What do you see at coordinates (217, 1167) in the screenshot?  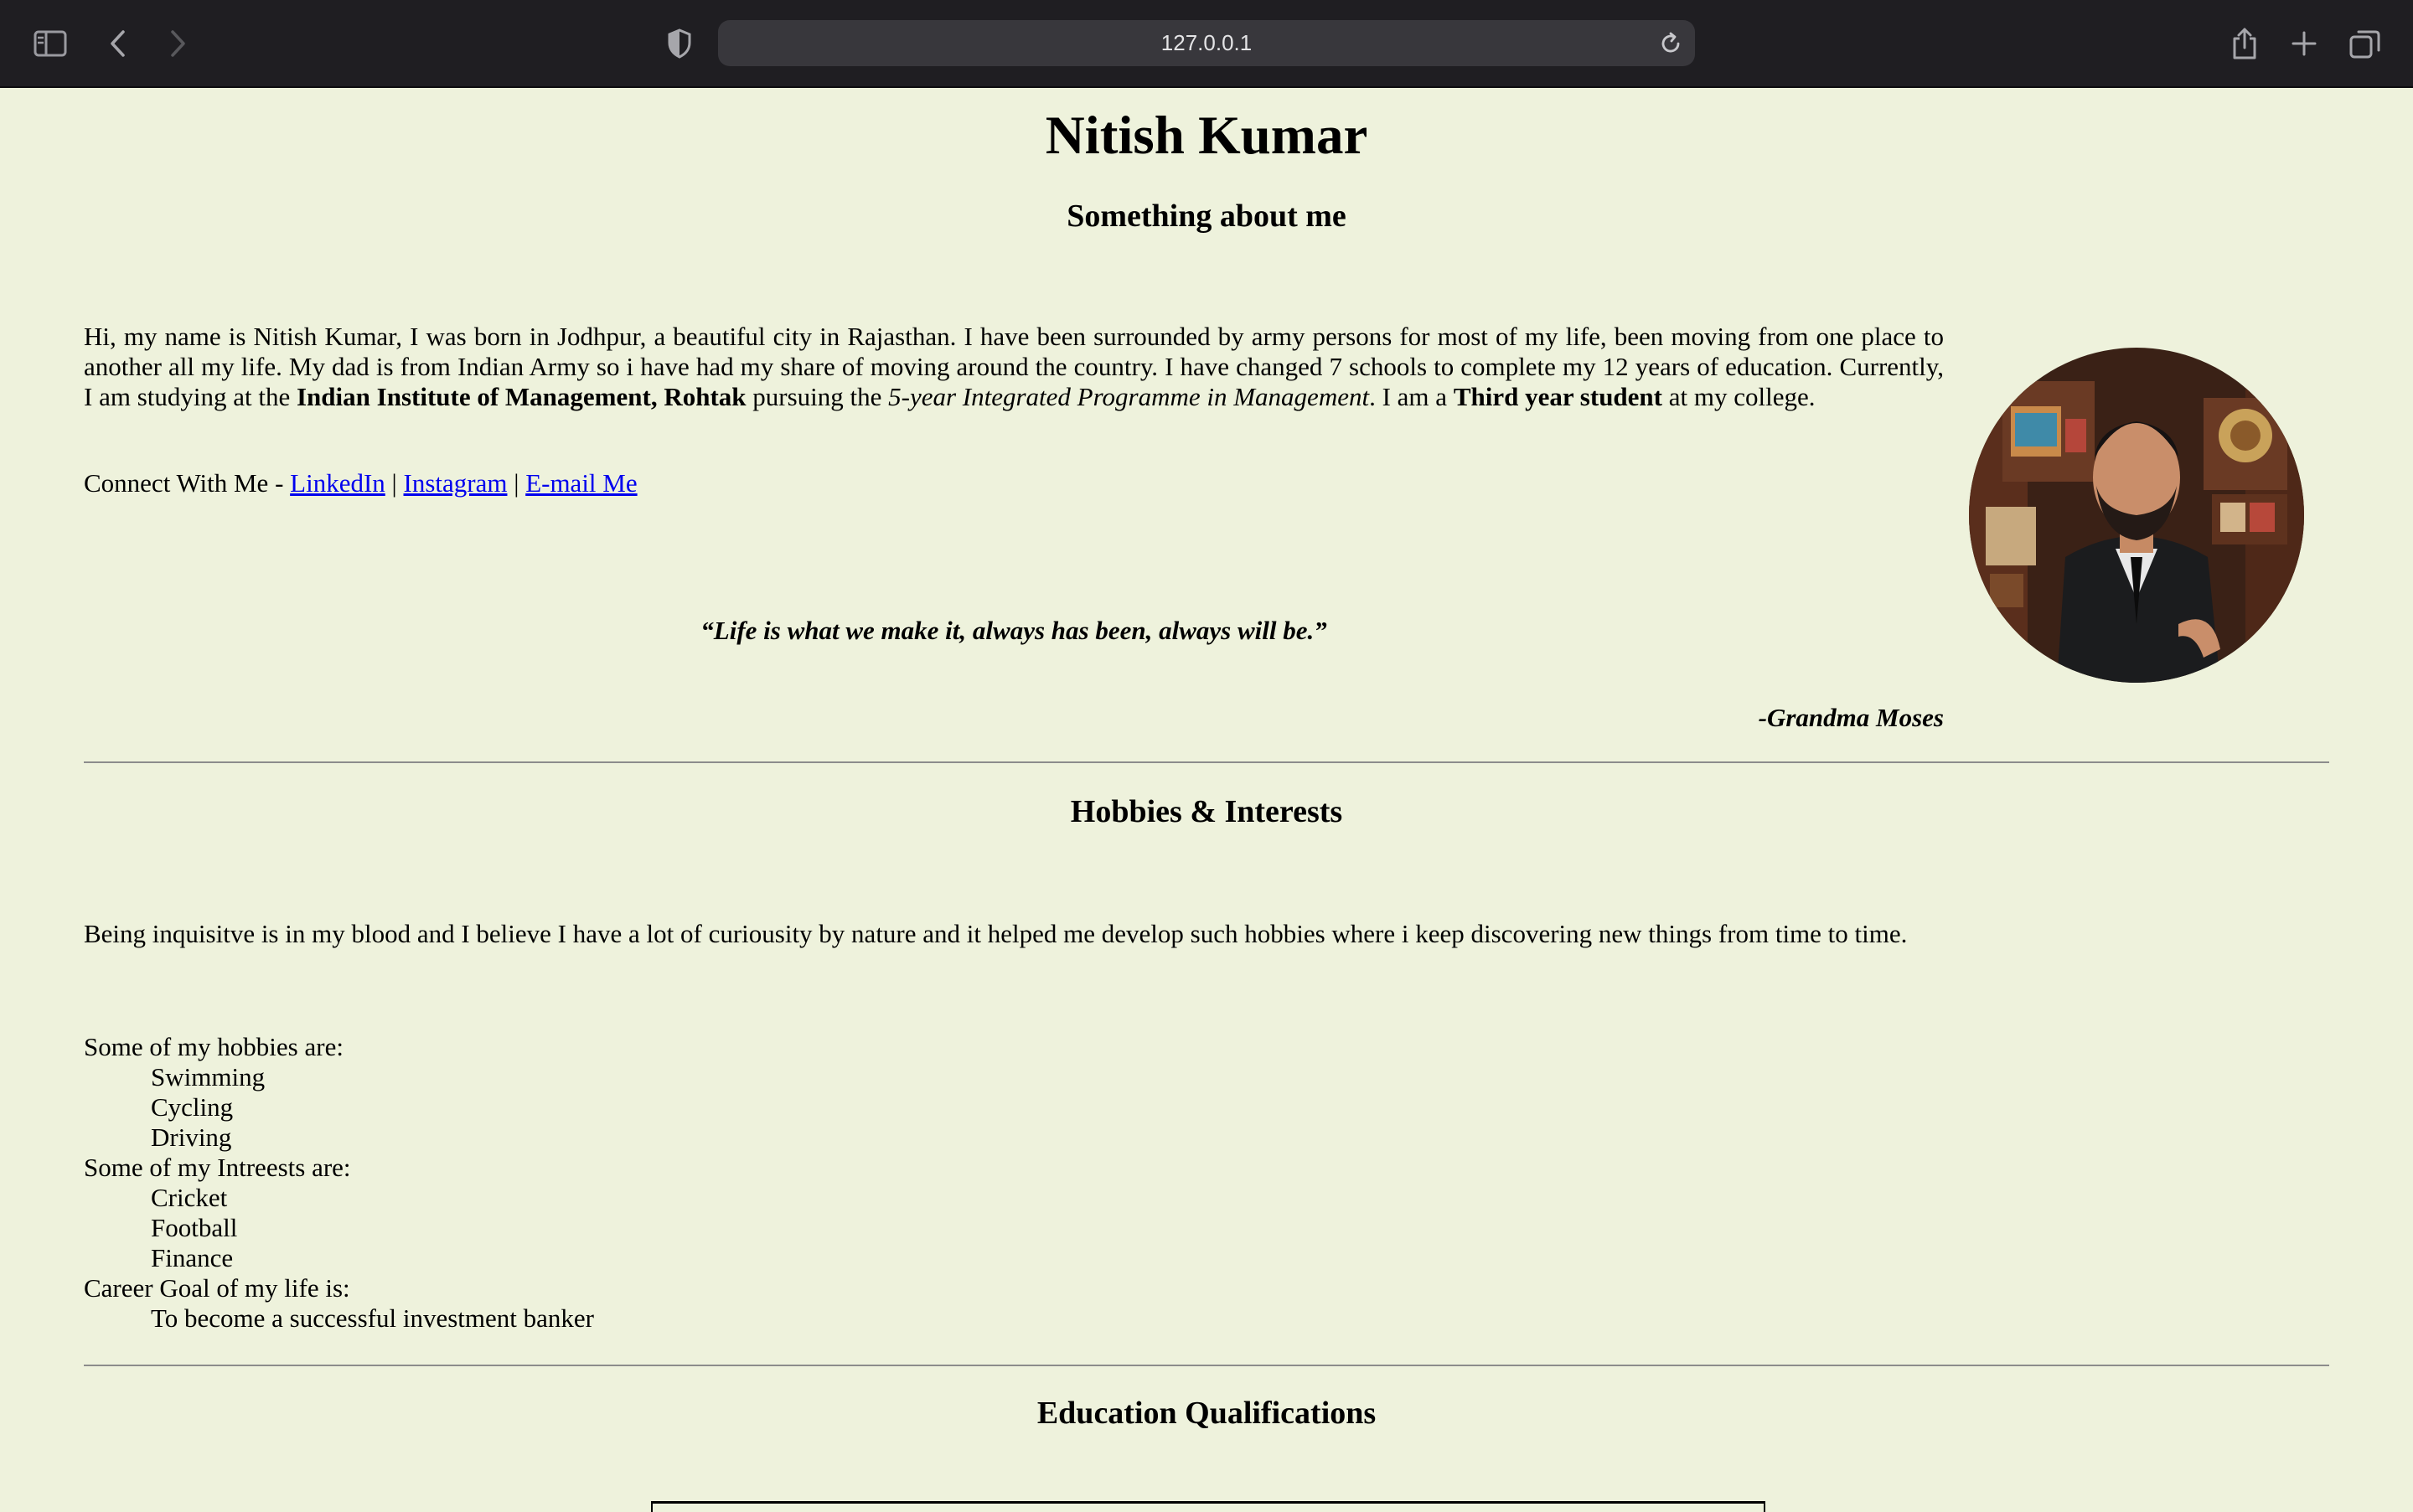 I see `interests-label: Some of my Intreests are:` at bounding box center [217, 1167].